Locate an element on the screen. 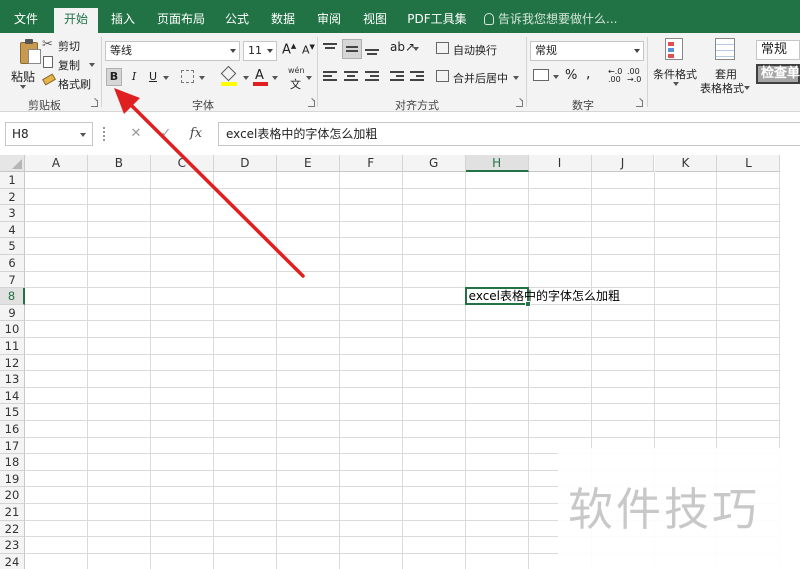 This screenshot has height=569, width=800. row-header-8: 8 is located at coordinates (12, 296).